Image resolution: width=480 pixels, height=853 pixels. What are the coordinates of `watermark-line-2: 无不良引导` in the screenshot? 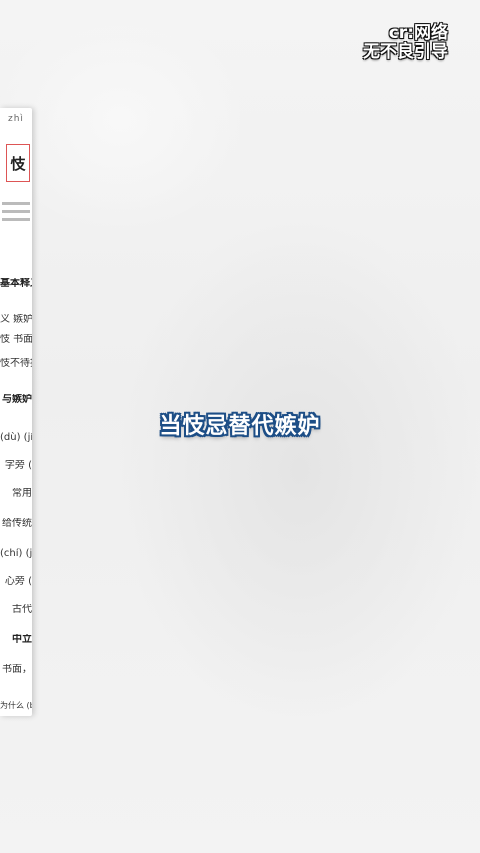 It's located at (405, 52).